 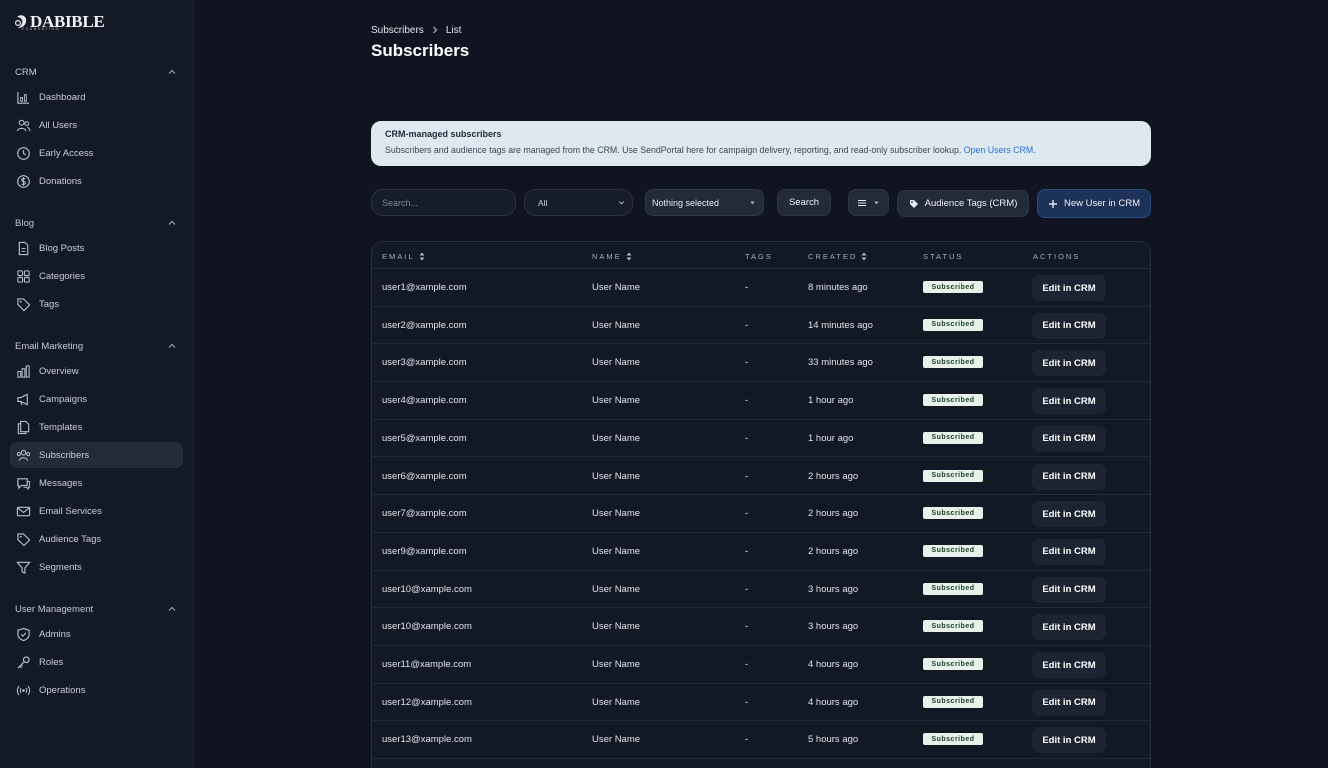 I want to click on column-header-name: NAME, so click(x=612, y=256).